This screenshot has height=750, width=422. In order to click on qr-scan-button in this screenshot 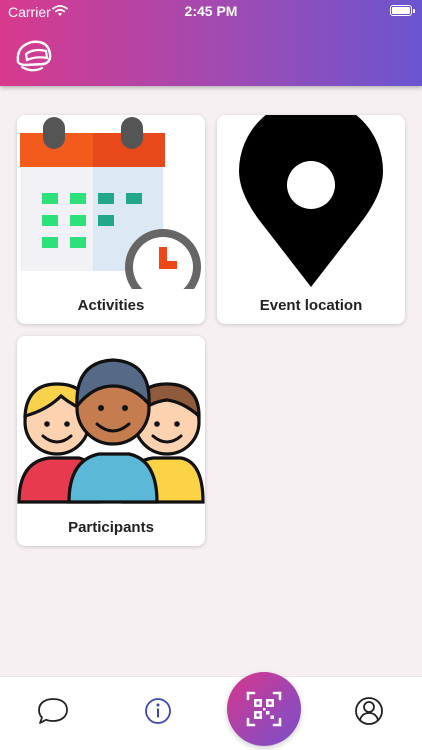, I will do `click(264, 709)`.